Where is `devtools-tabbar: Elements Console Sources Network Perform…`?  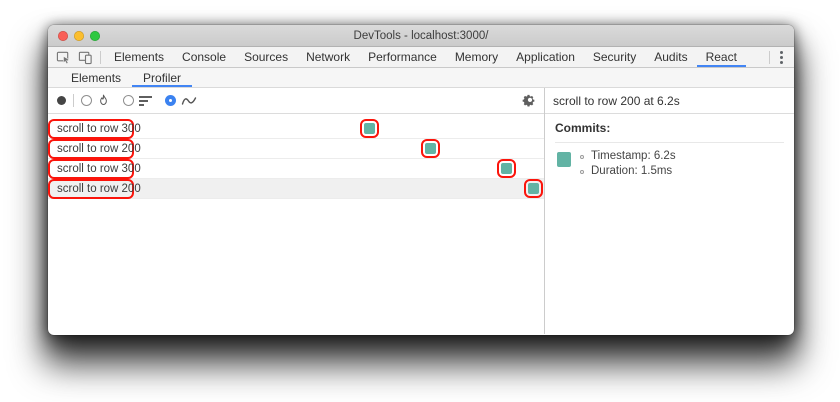
devtools-tabbar: Elements Console Sources Network Perform… is located at coordinates (421, 57).